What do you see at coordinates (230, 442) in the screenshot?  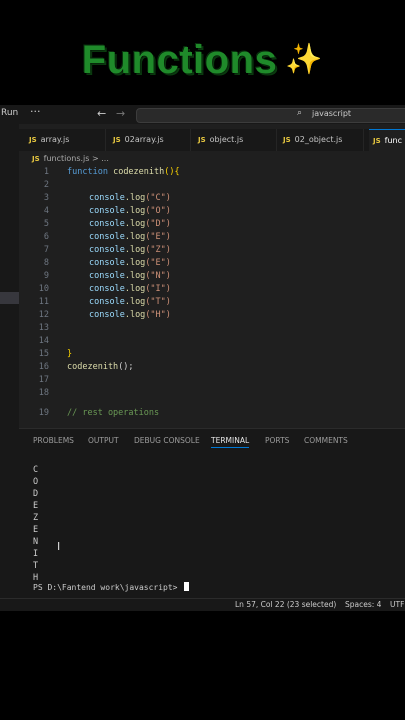 I see `tab-terminal: TERMINAL` at bounding box center [230, 442].